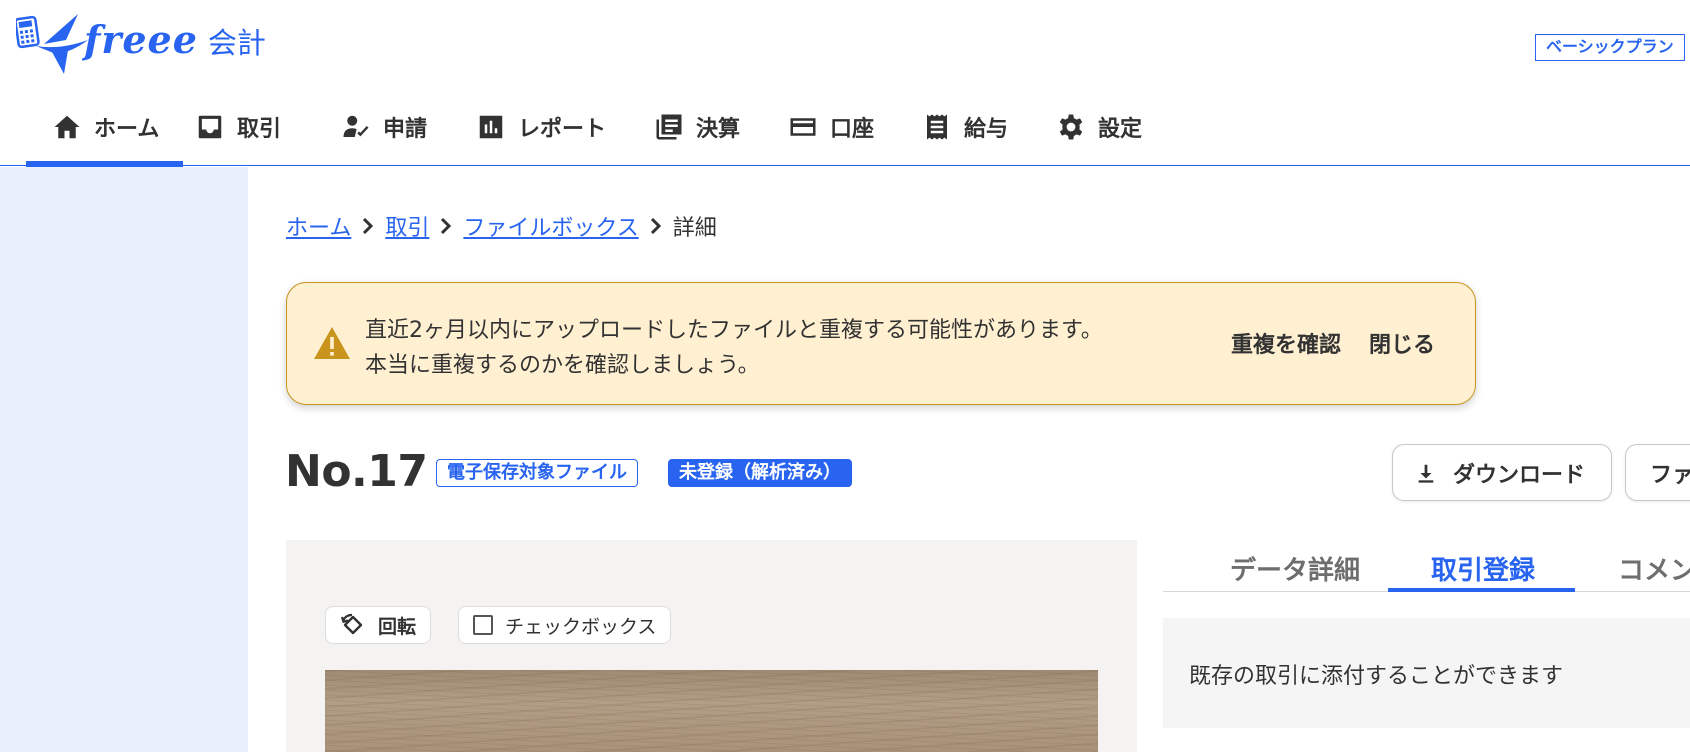  I want to click on attach-message: 既存の取引に添付することができます, so click(1376, 676).